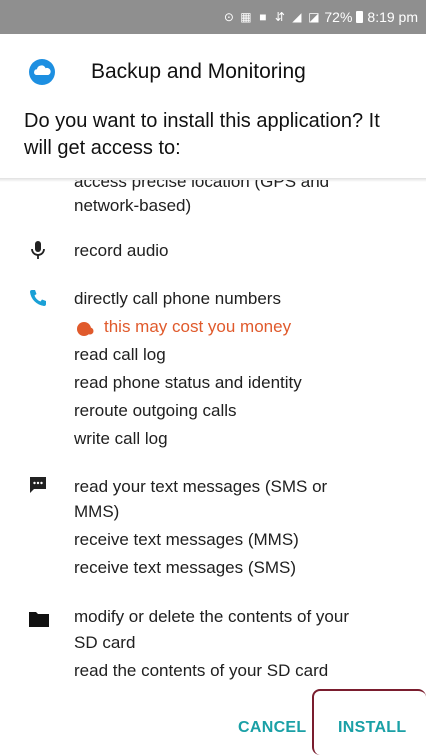 Image resolution: width=426 pixels, height=755 pixels. What do you see at coordinates (38, 250) in the screenshot?
I see `microphone-icon` at bounding box center [38, 250].